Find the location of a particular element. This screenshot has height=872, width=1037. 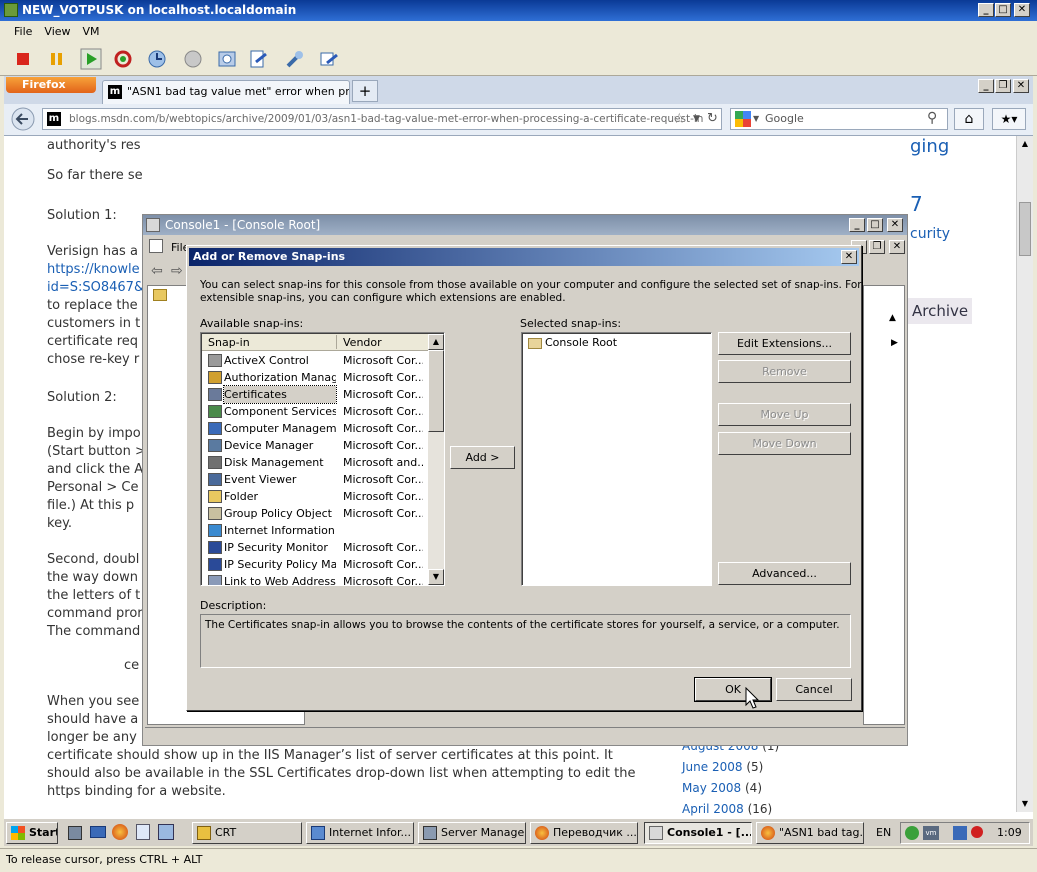

quicklaunch-desktop-icon is located at coordinates (98, 832).